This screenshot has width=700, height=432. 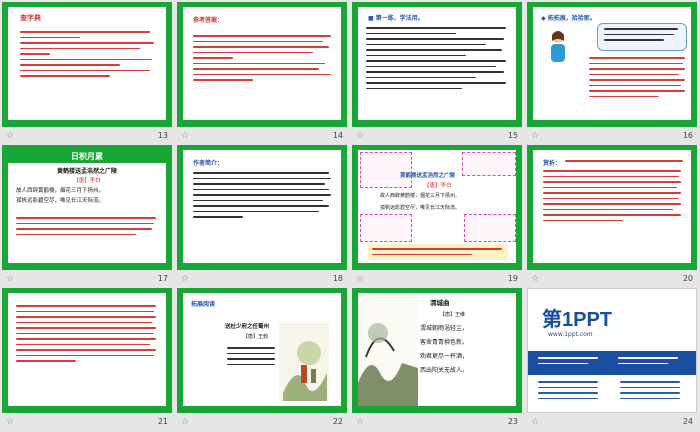 I want to click on slide-thumbnail-21: ☆ 21, so click(x=87, y=358).